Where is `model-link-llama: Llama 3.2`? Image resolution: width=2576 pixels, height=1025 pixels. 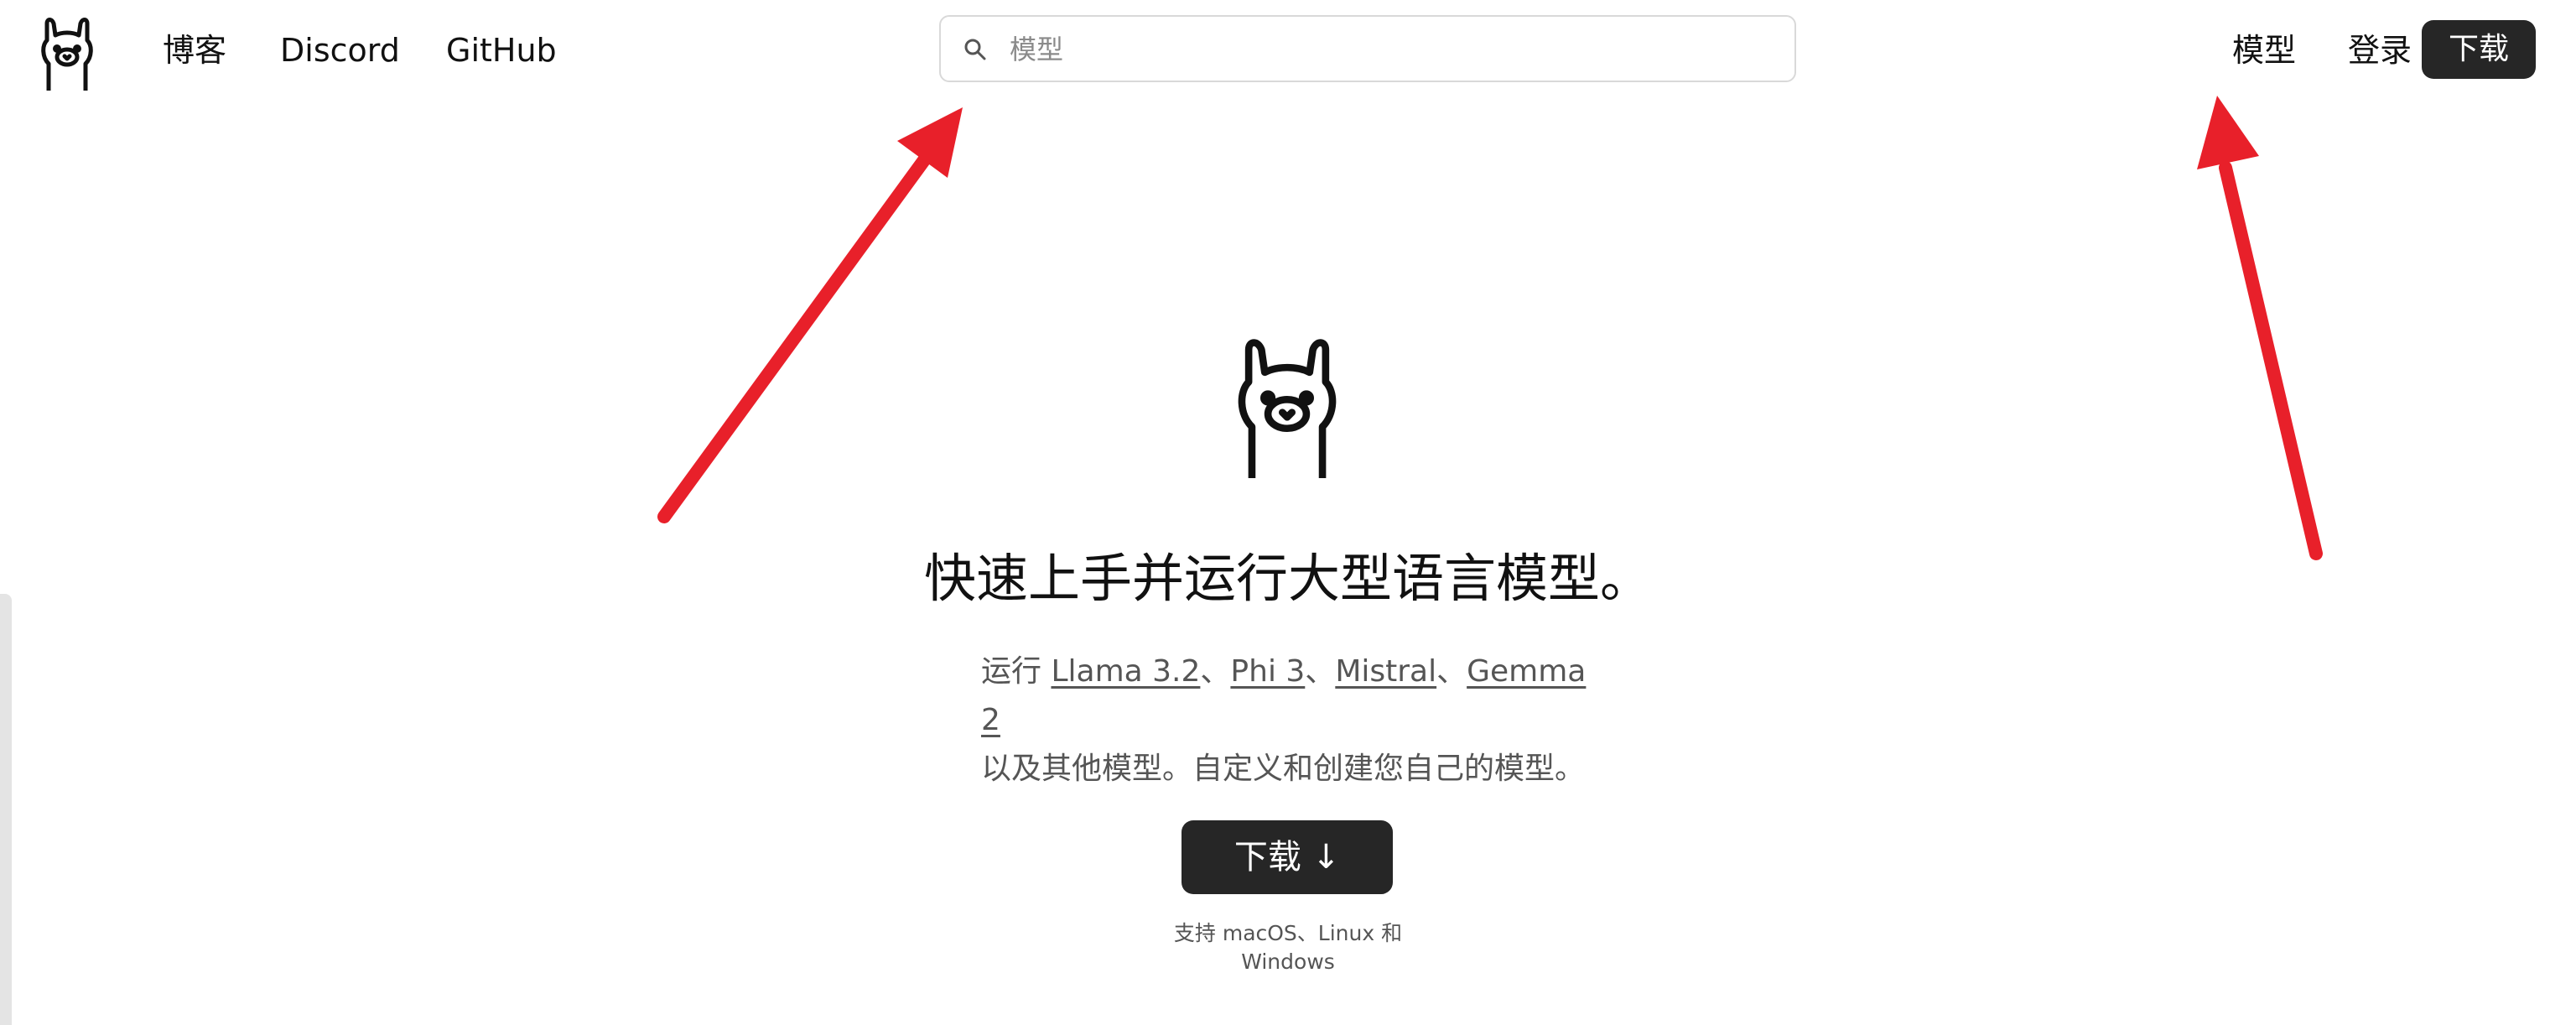
model-link-llama: Llama 3.2 is located at coordinates (1125, 671).